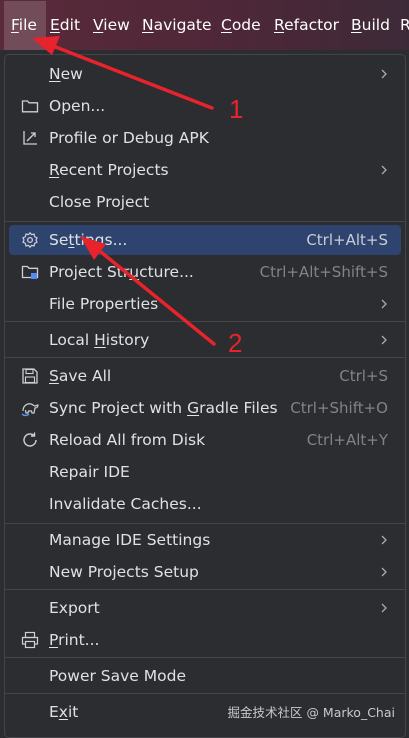 This screenshot has width=409, height=738. I want to click on menu-item-label: Local History, so click(99, 340).